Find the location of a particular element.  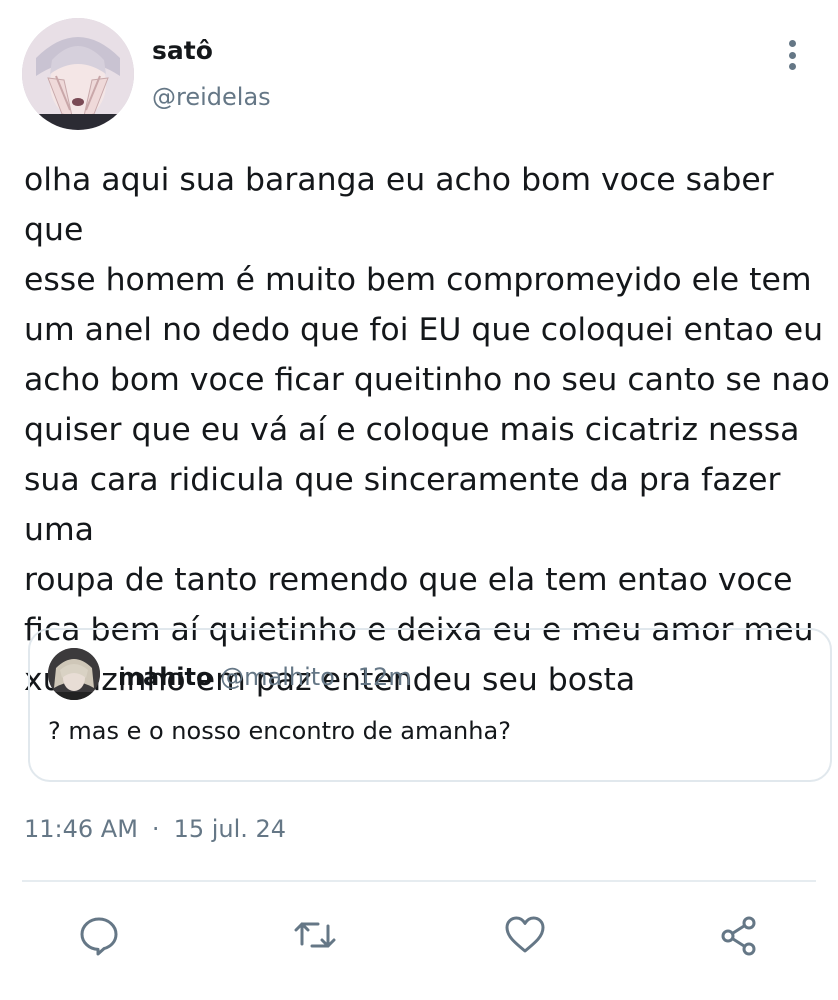

tweet-date: 15 jul. 24 is located at coordinates (230, 829).